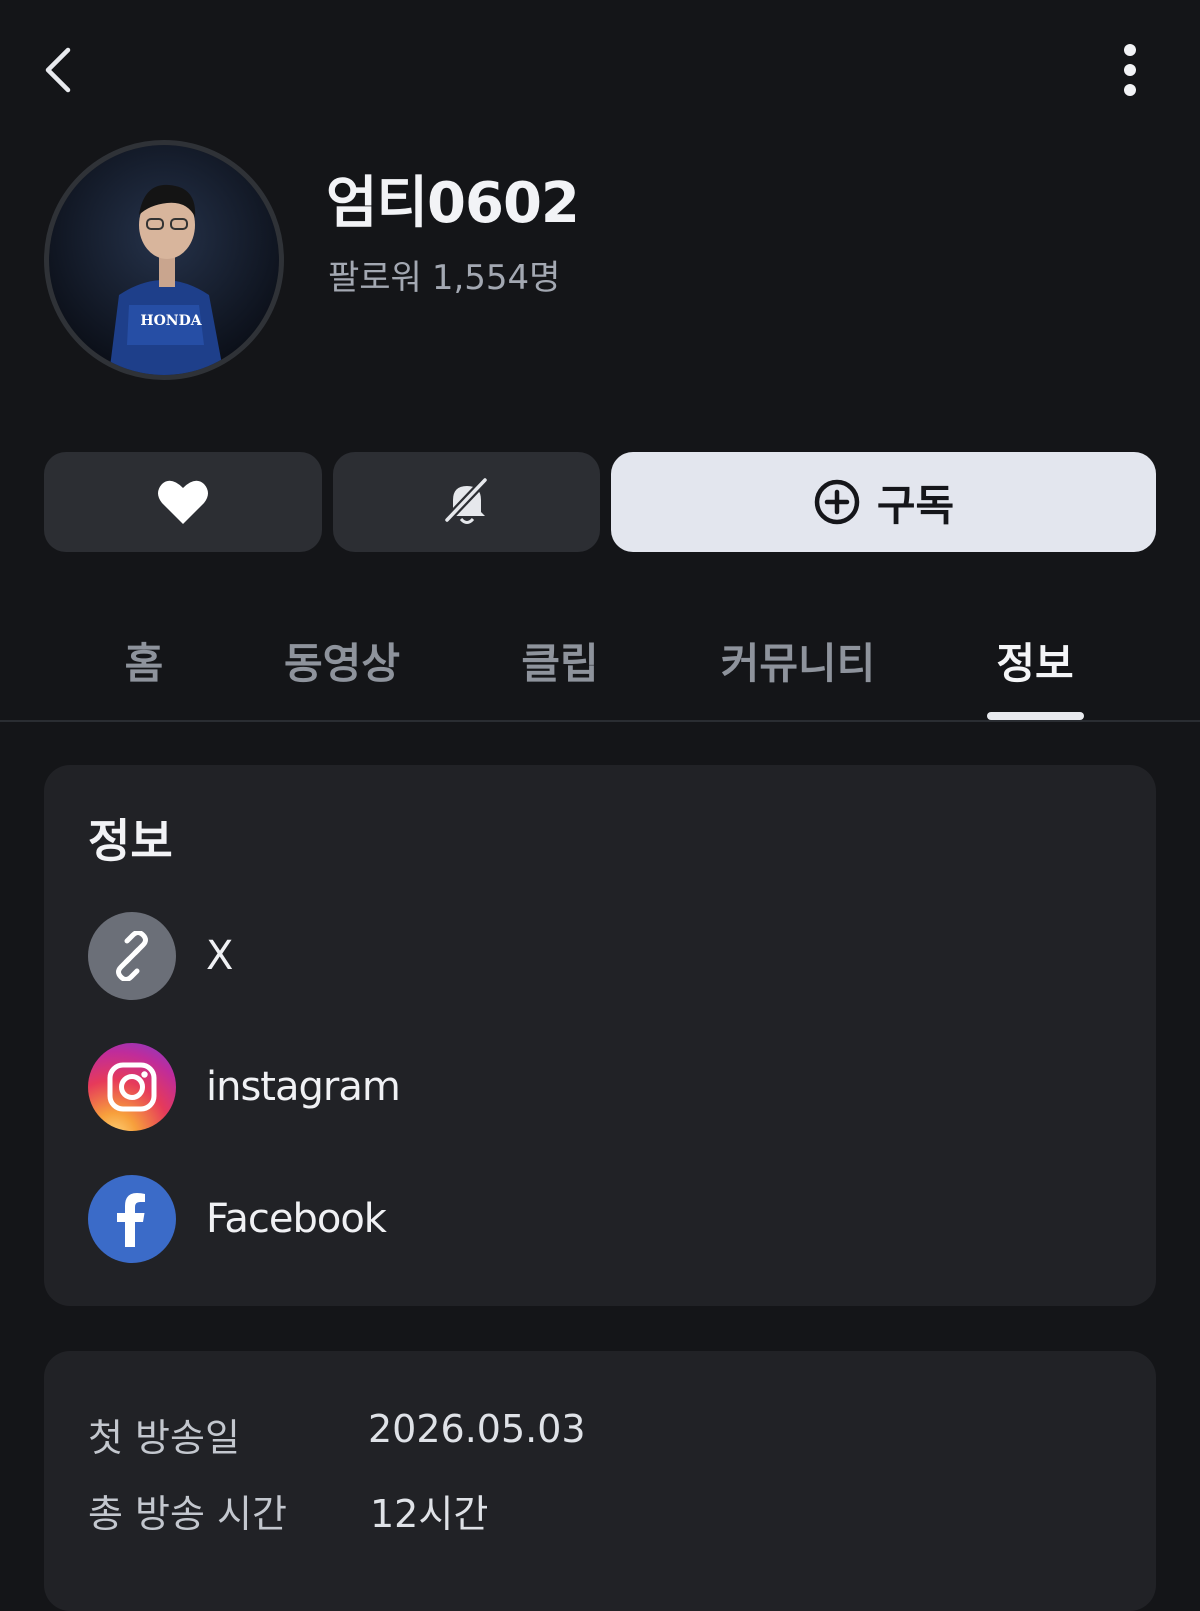 Image resolution: width=1200 pixels, height=1611 pixels. What do you see at coordinates (132, 956) in the screenshot?
I see `link-icon` at bounding box center [132, 956].